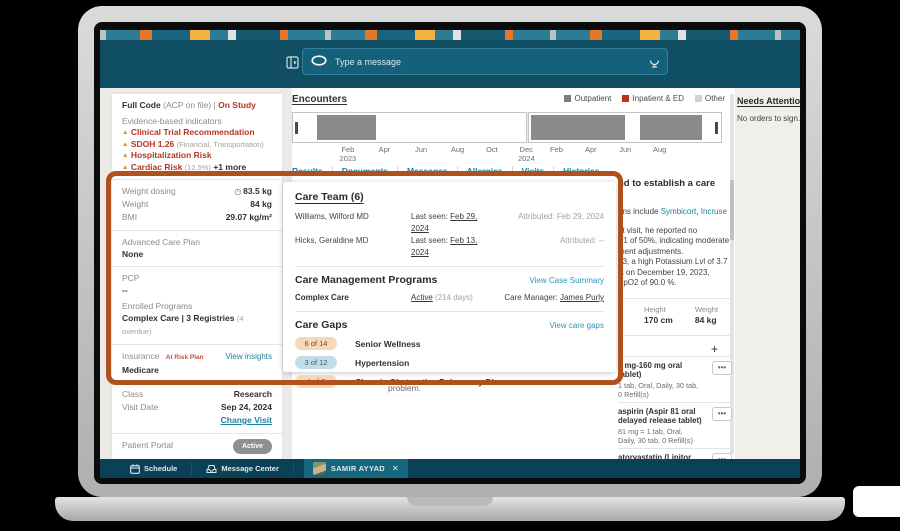  I want to click on timeline-right-handle, so click(716, 128).